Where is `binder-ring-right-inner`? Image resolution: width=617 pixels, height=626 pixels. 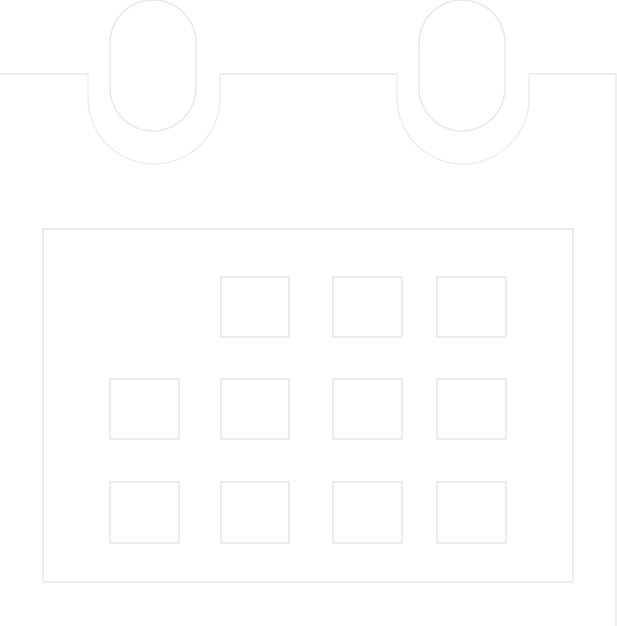
binder-ring-right-inner is located at coordinates (462, 66).